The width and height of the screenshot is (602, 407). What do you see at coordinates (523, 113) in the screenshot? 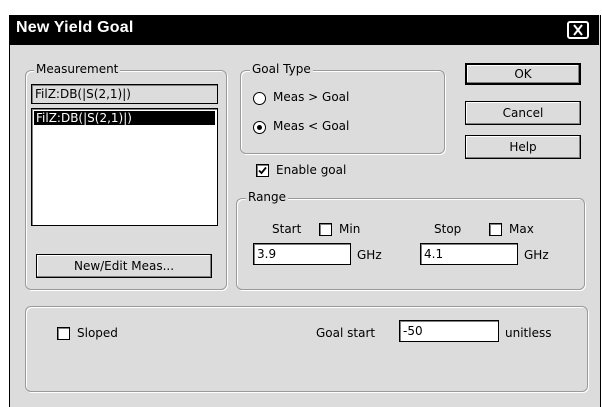
I see `cancel-button: Cancel` at bounding box center [523, 113].